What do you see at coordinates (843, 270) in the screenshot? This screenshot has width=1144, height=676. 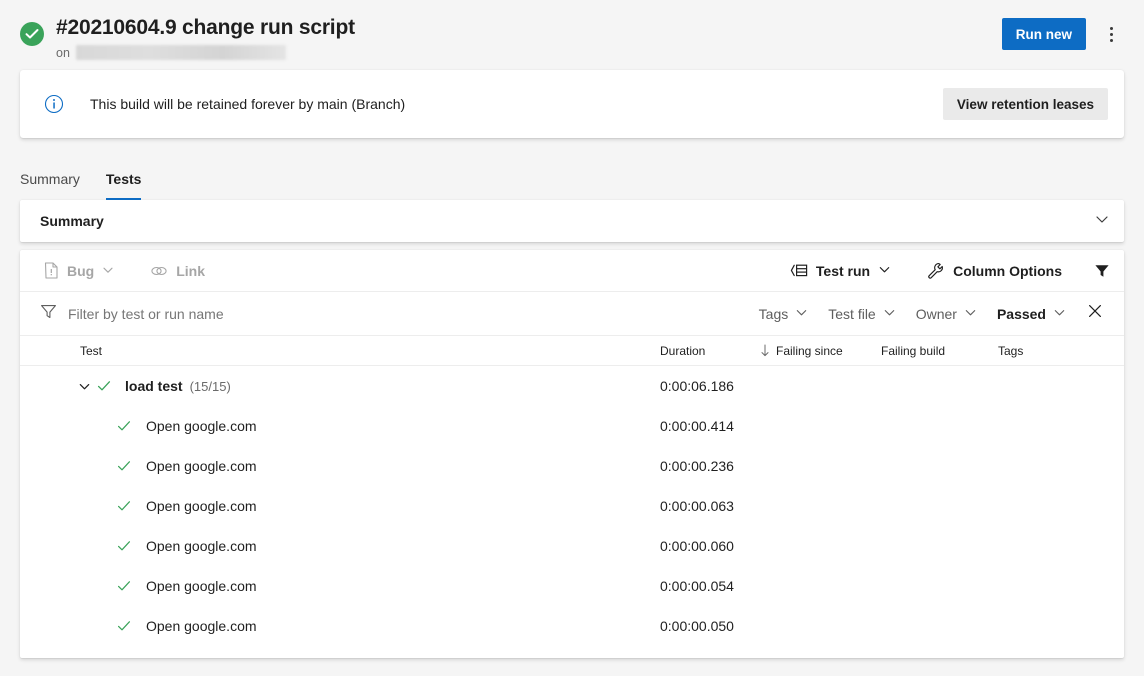 I see `test-run-label: Test run` at bounding box center [843, 270].